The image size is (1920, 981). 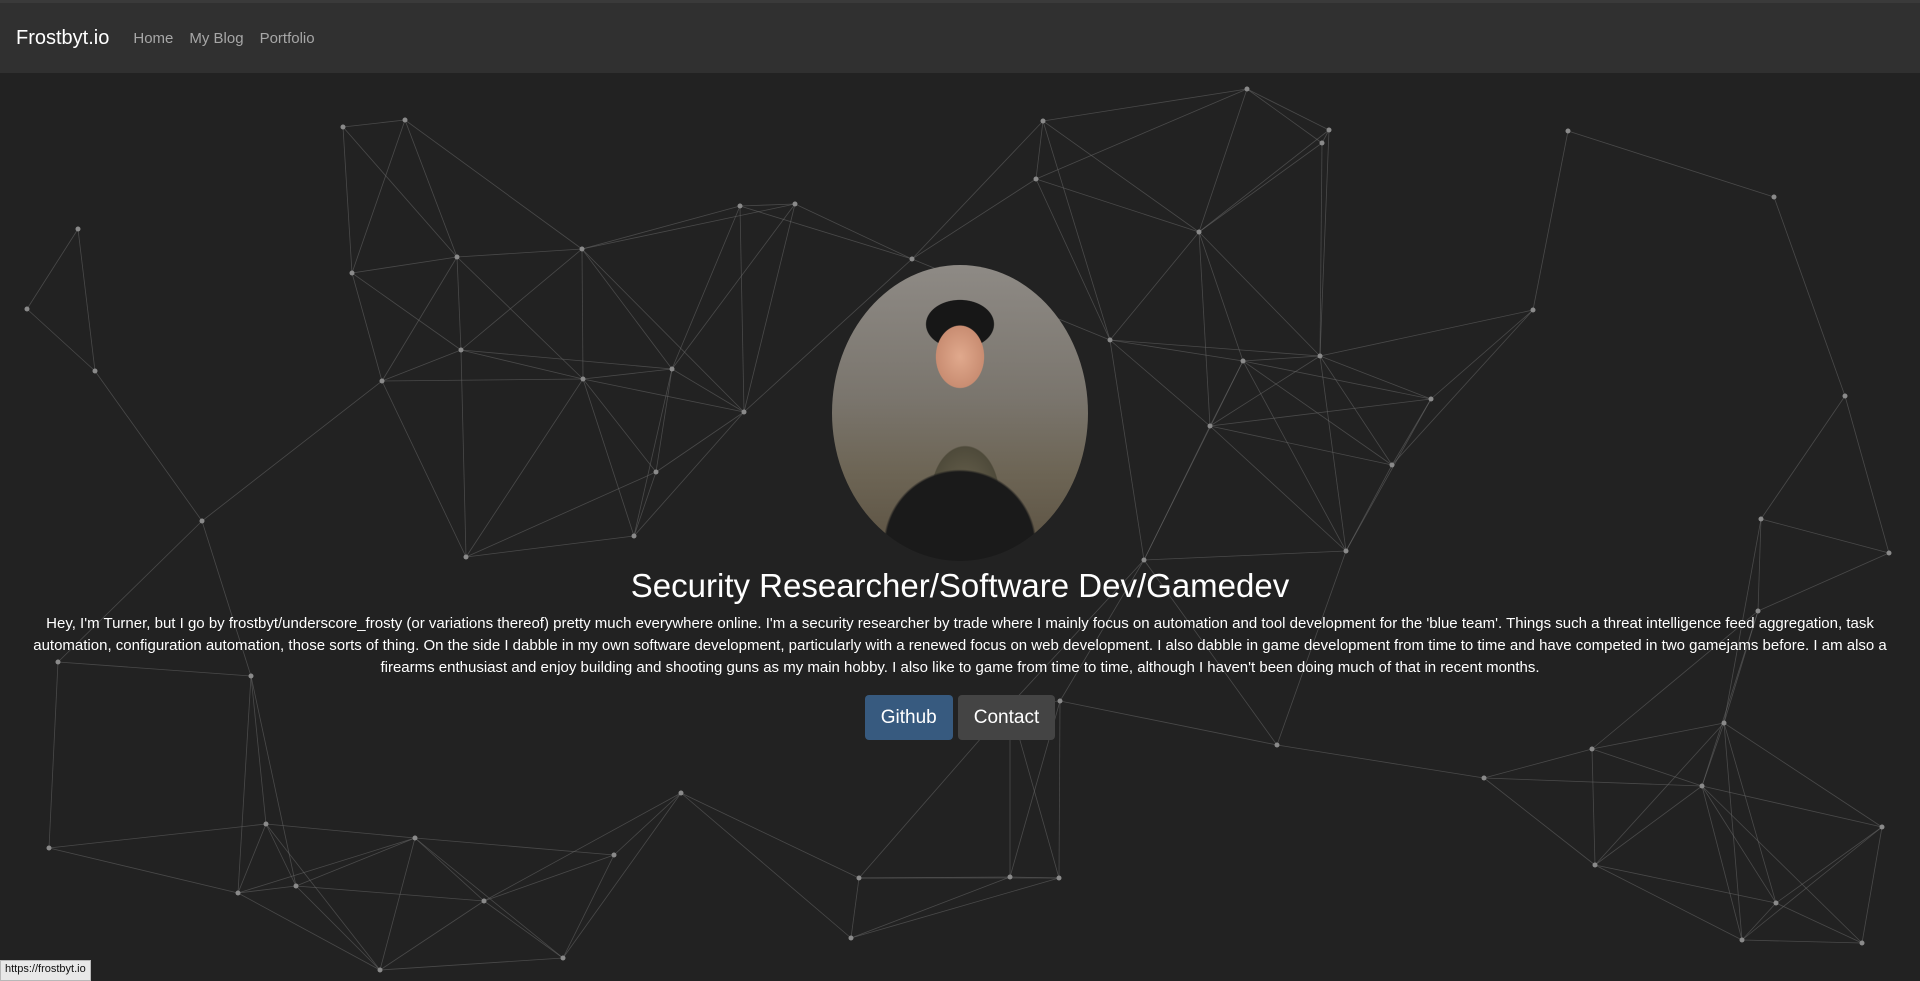 What do you see at coordinates (216, 38) in the screenshot?
I see `nav-link-my-blog: My Blog` at bounding box center [216, 38].